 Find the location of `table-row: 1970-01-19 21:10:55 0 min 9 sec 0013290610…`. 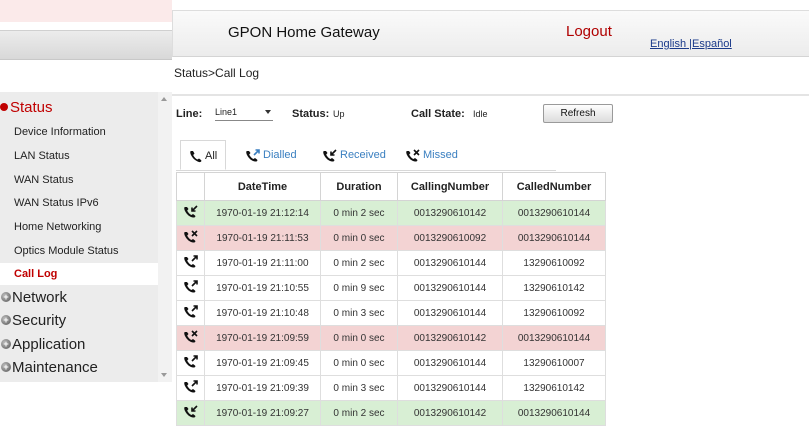

table-row: 1970-01-19 21:10:55 0 min 9 sec 0013290610… is located at coordinates (391, 288).